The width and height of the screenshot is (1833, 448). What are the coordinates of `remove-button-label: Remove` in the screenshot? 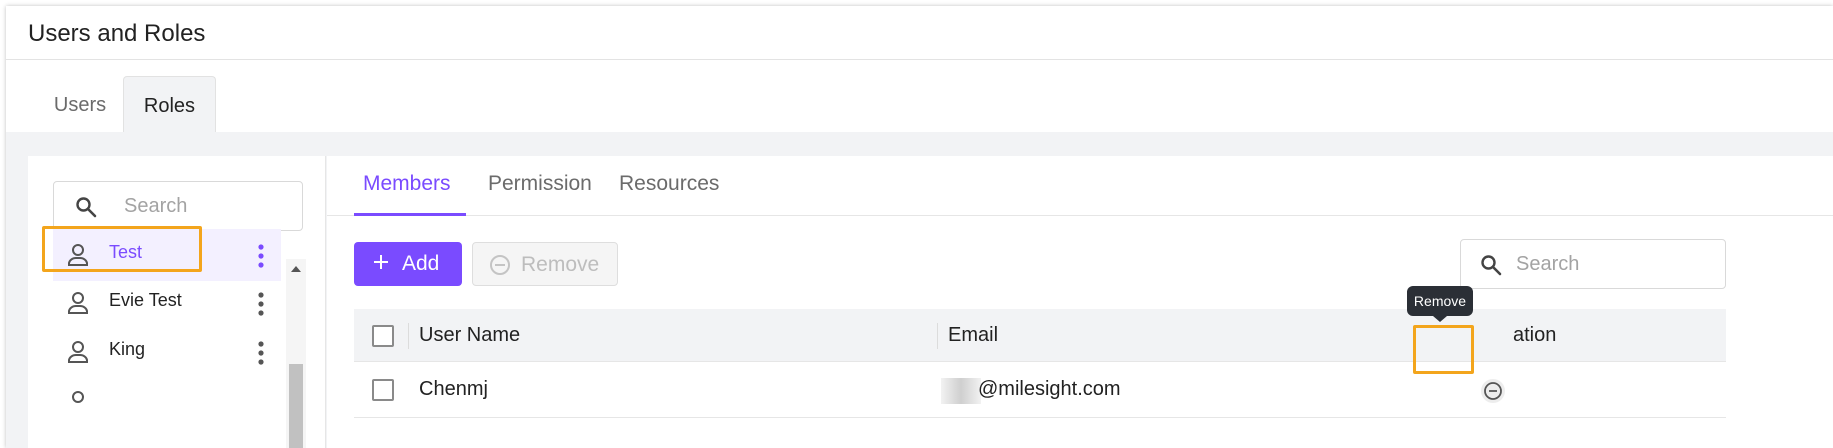 It's located at (560, 264).